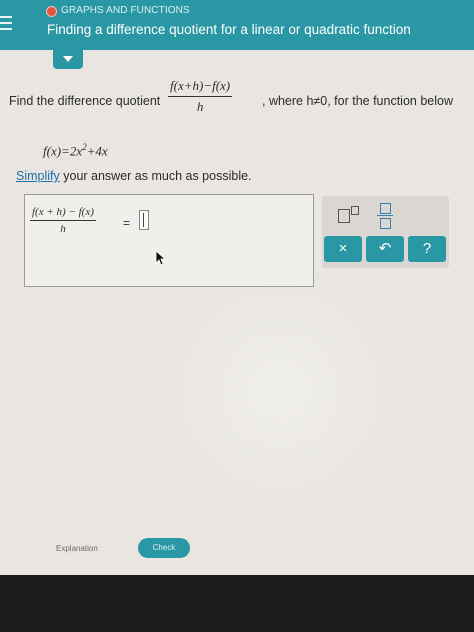 This screenshot has width=474, height=632. Describe the element at coordinates (385, 208) in the screenshot. I see `fraction-top-icon` at that location.